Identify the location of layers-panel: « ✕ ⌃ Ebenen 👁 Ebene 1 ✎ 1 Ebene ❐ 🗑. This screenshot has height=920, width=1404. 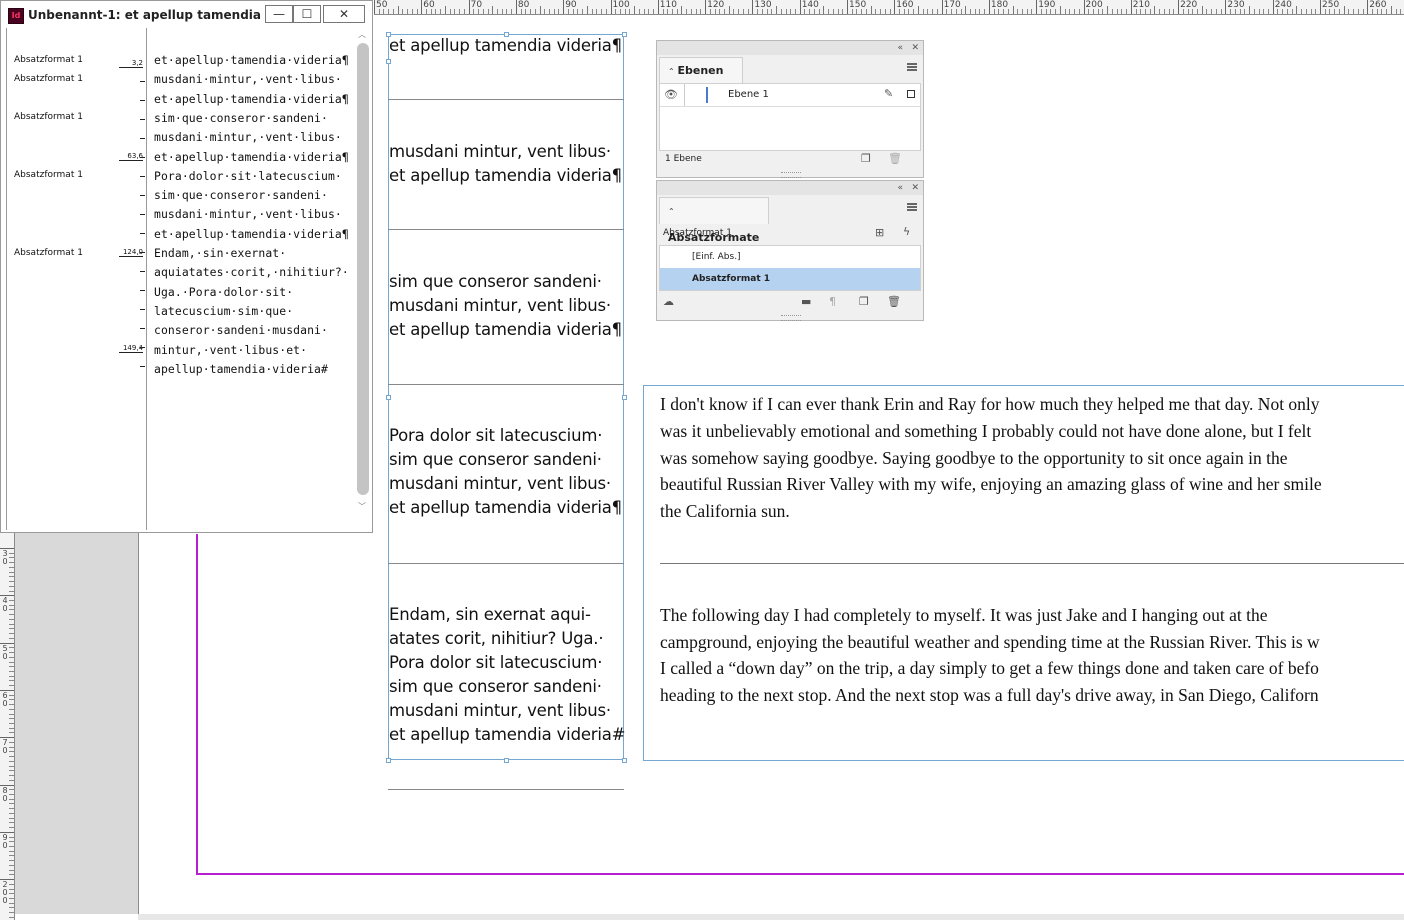
(790, 109).